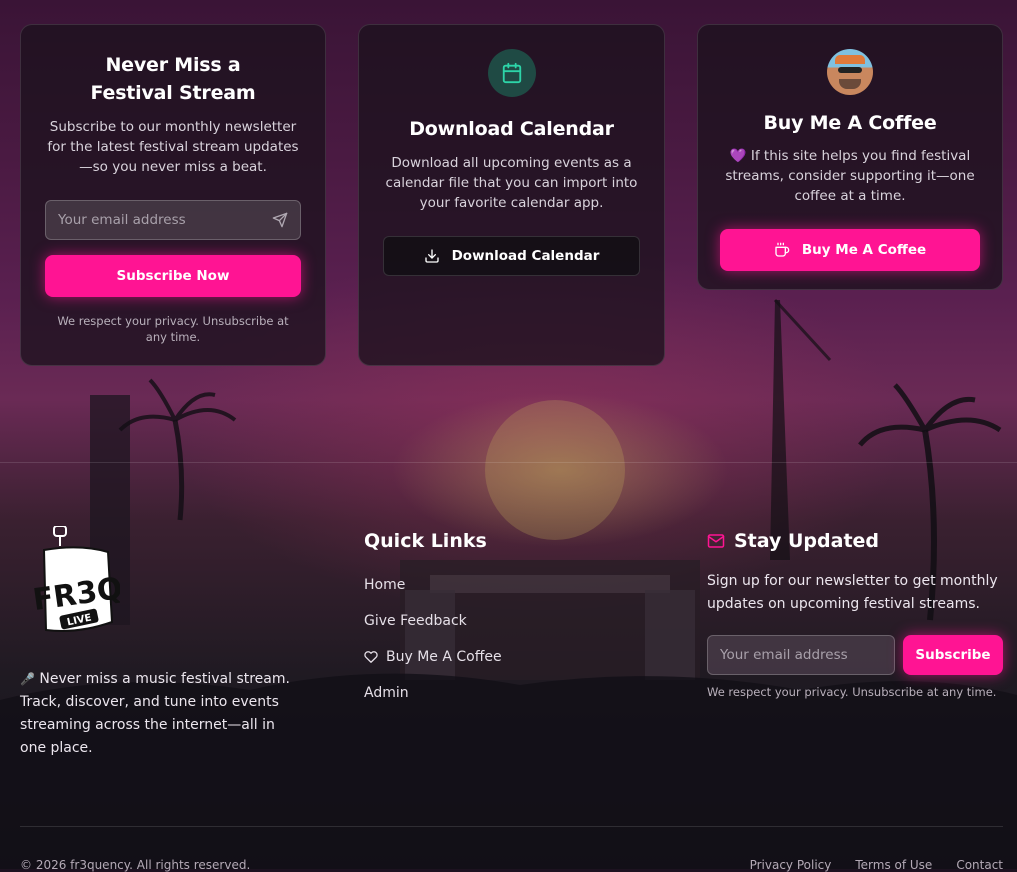  I want to click on newsletter-email-placeholder: Your email address, so click(122, 220).